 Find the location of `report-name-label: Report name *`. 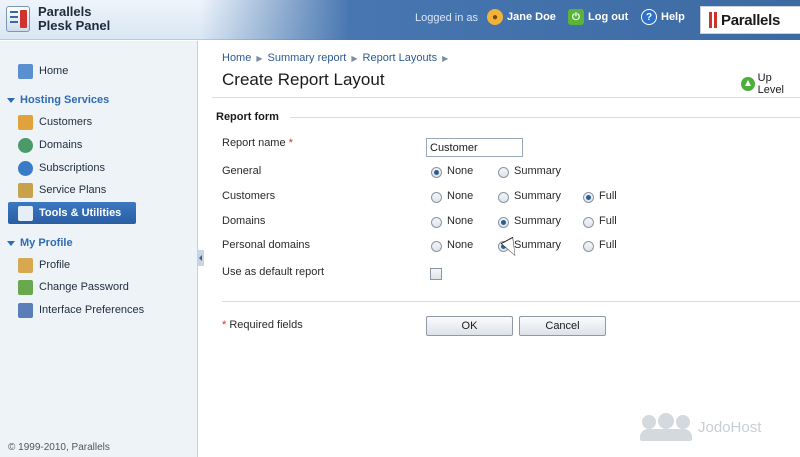

report-name-label: Report name * is located at coordinates (257, 143).